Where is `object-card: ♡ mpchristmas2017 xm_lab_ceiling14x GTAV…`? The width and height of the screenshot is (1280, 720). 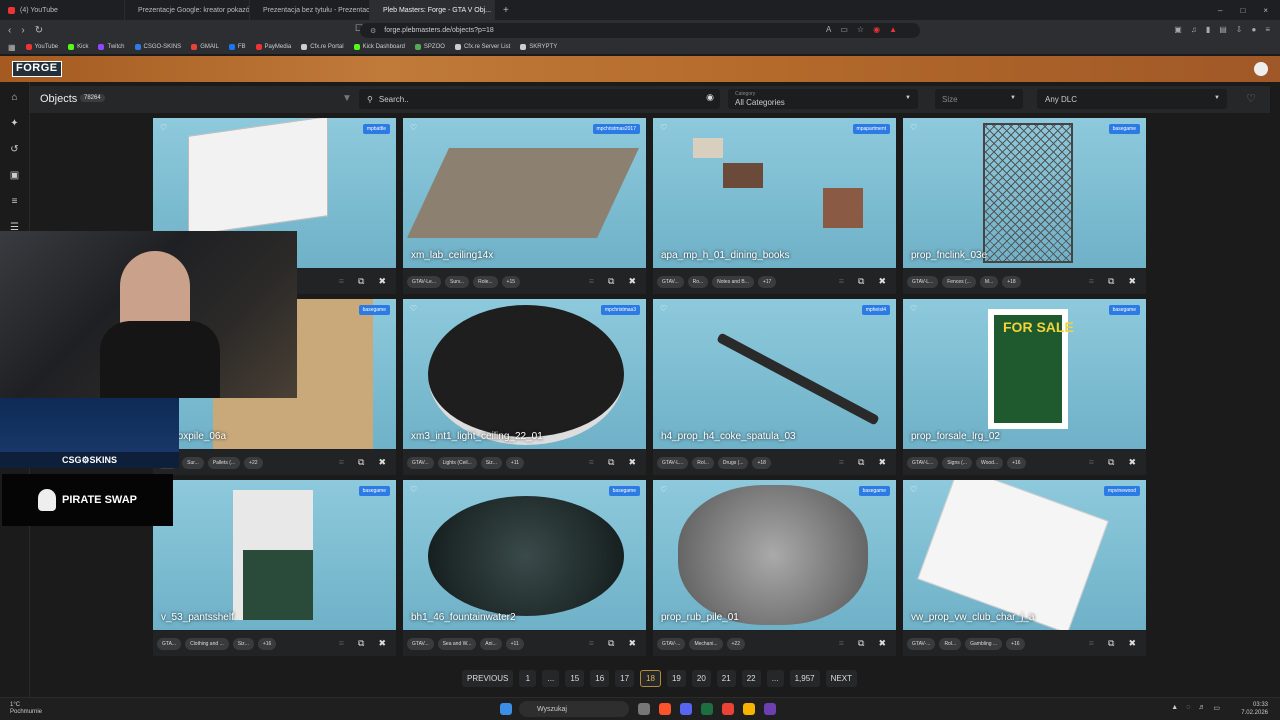
object-card: ♡ mpchristmas2017 xm_lab_ceiling14x GTAV… is located at coordinates (524, 206).